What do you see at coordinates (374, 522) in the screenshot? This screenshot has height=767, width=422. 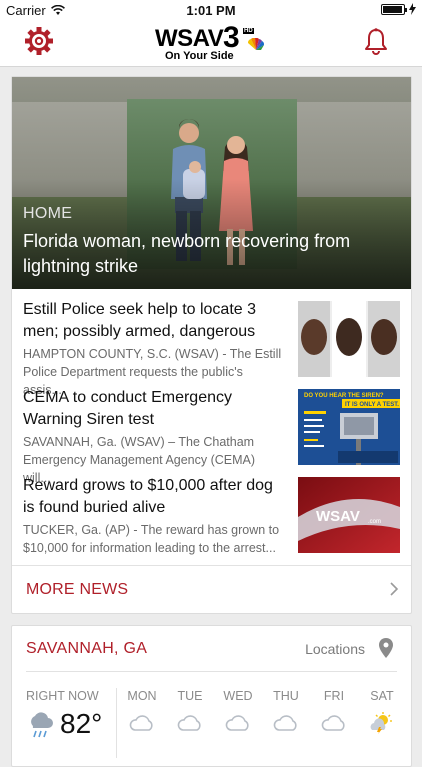 I see `wsav-thumb-suffix: .com` at bounding box center [374, 522].